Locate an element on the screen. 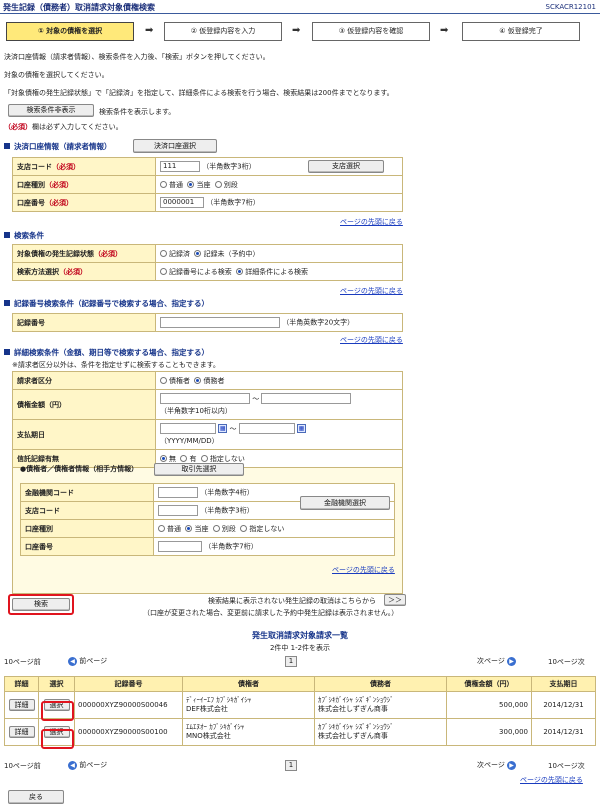  col-creditor: 債権者 is located at coordinates (248, 684).